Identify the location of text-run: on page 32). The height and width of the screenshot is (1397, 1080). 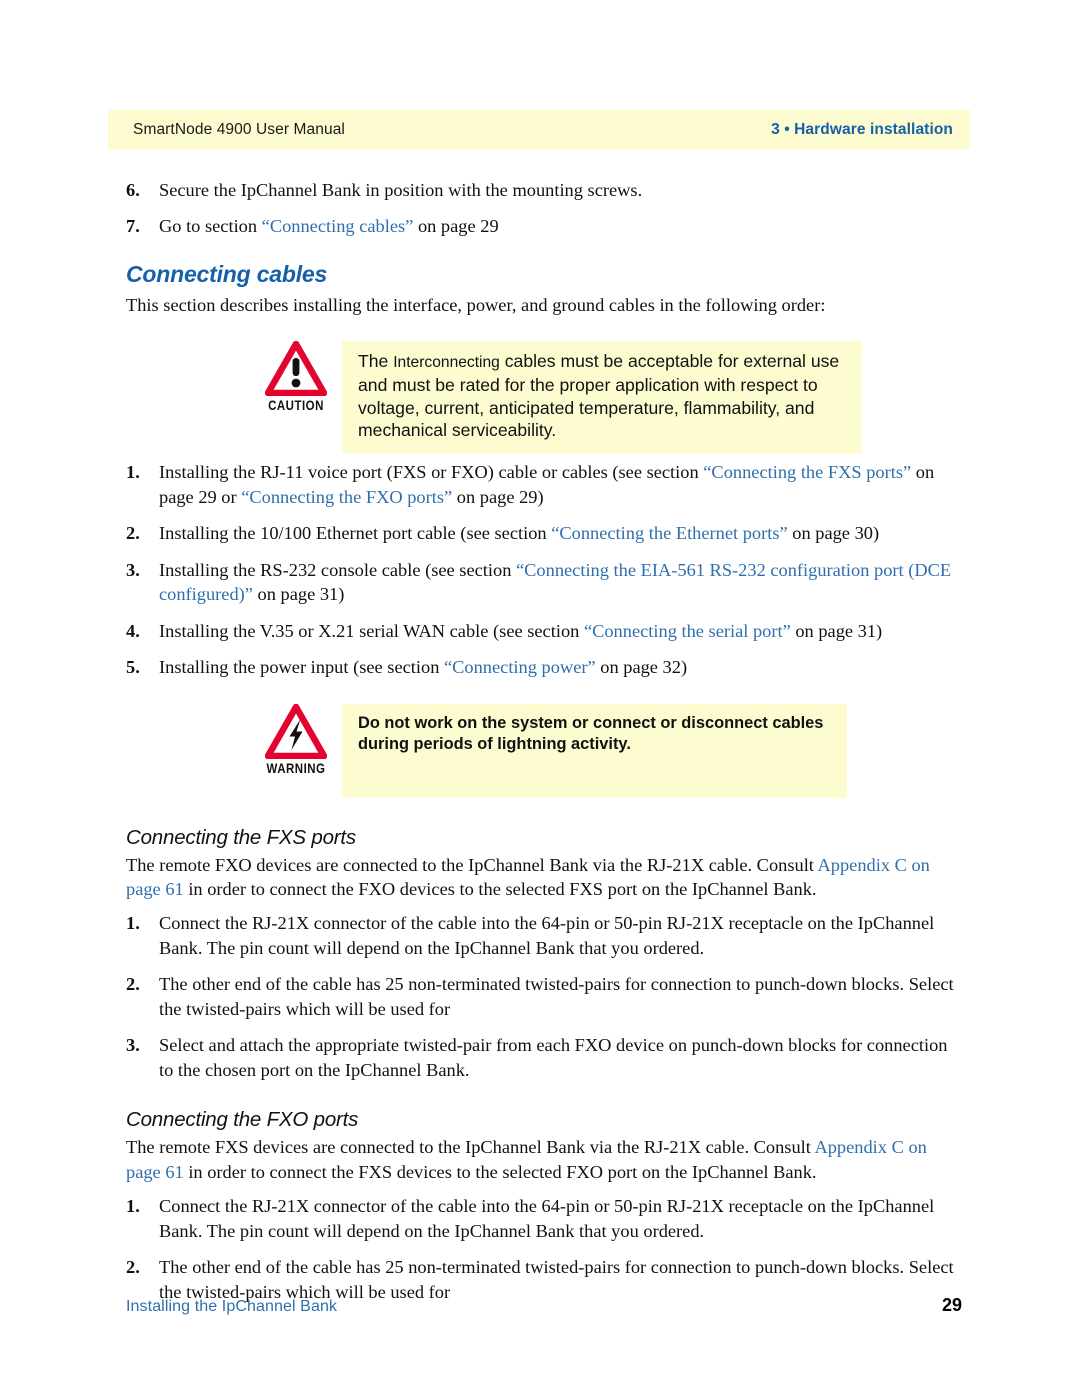
(641, 667).